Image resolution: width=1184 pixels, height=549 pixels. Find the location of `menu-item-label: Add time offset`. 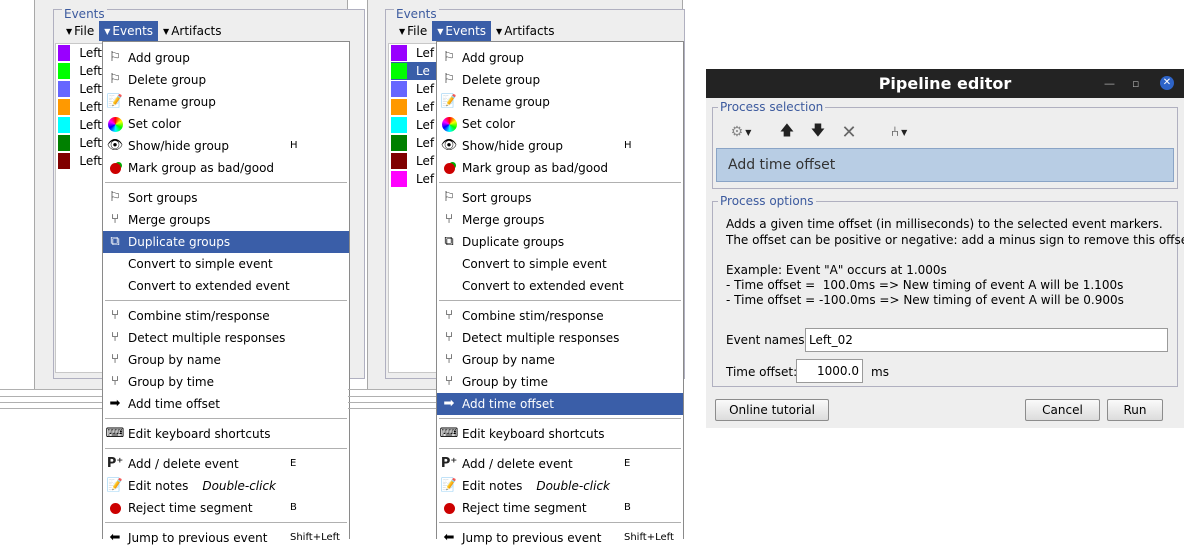

menu-item-label: Add time offset is located at coordinates (174, 404).